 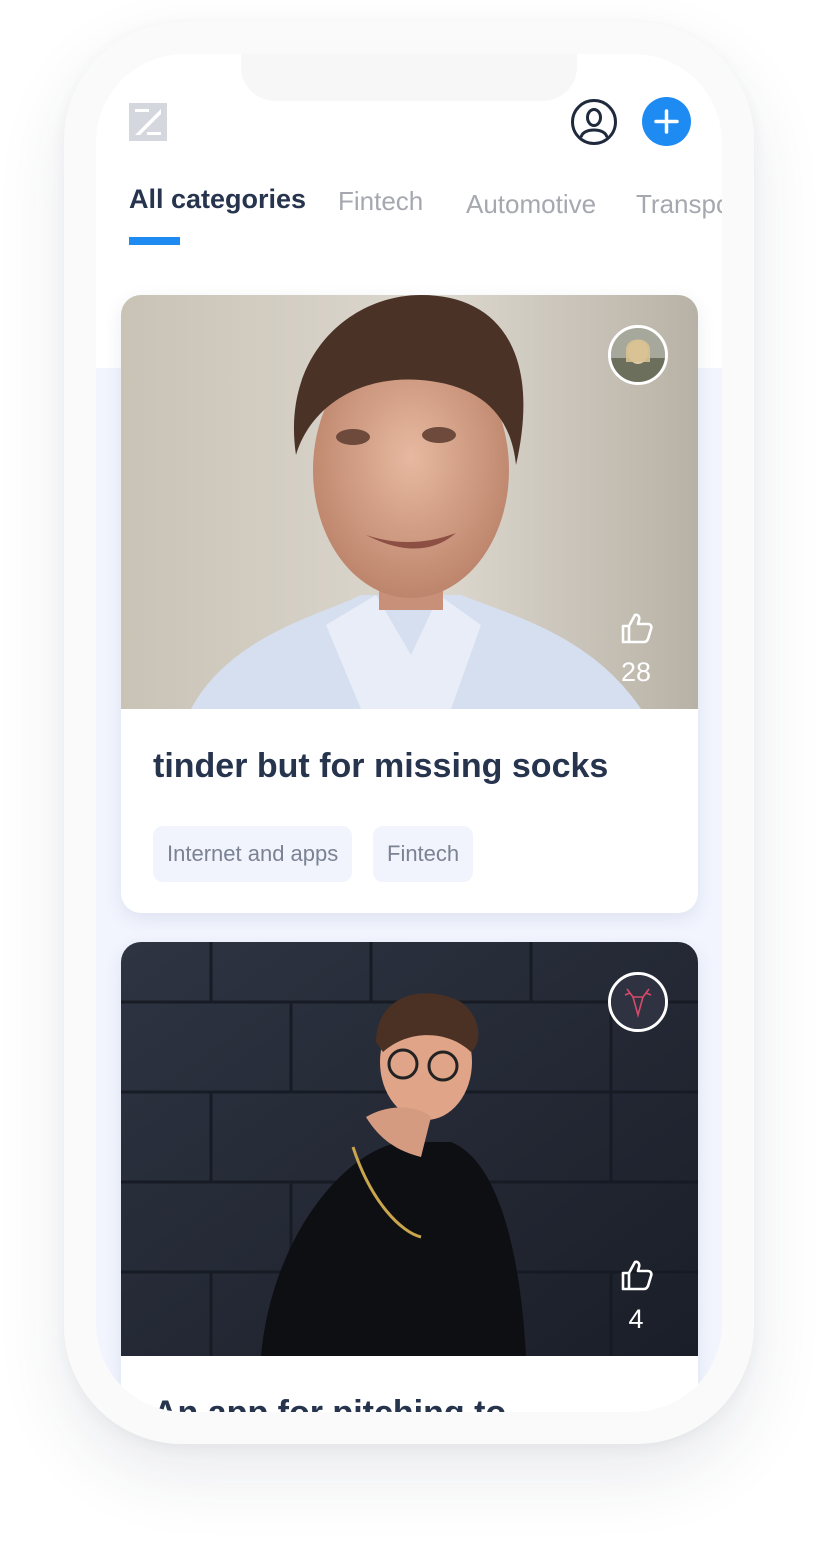 I want to click on profile-user-icon, so click(x=594, y=122).